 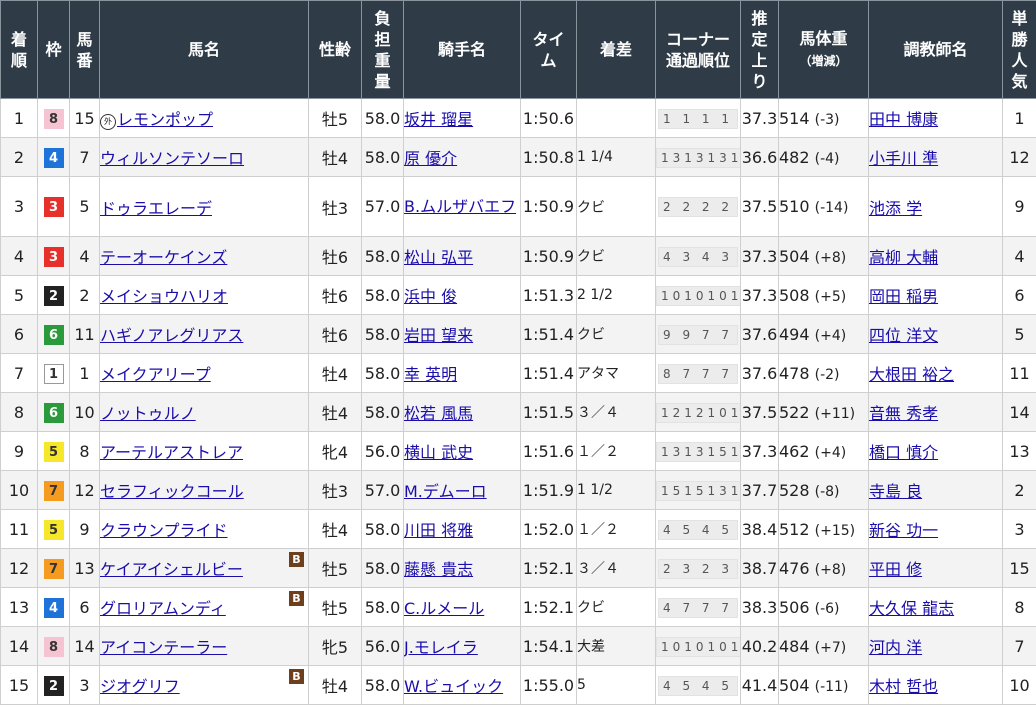 What do you see at coordinates (794, 529) in the screenshot?
I see `body-weight-value: 512` at bounding box center [794, 529].